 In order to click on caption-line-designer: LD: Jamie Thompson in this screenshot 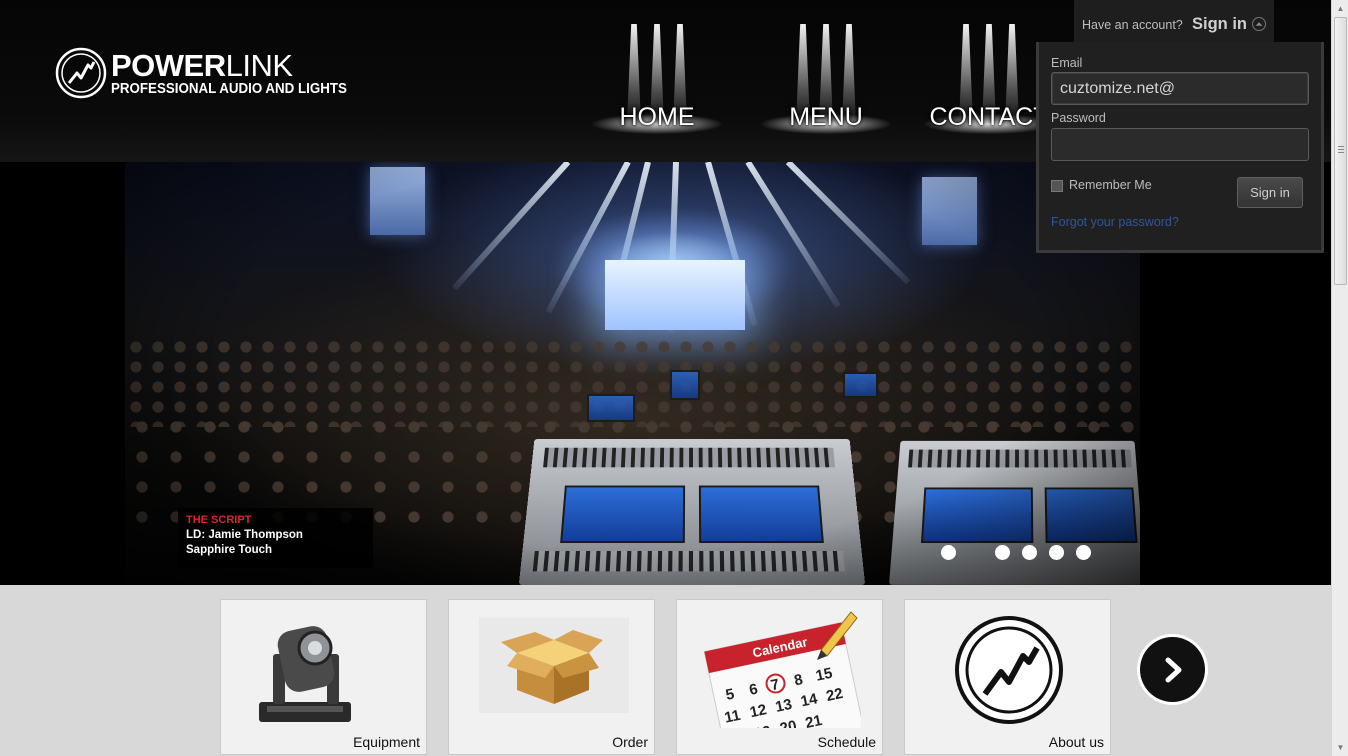, I will do `click(244, 535)`.